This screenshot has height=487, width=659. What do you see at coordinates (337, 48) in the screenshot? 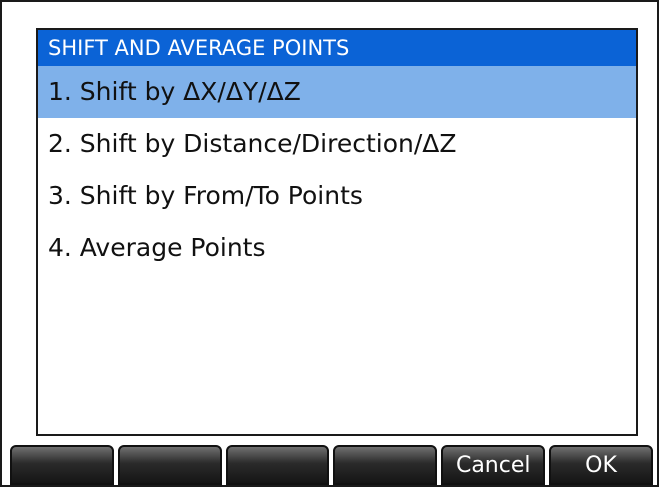
I see `dialog-title: SHIFT AND AVERAGE POINTS` at bounding box center [337, 48].